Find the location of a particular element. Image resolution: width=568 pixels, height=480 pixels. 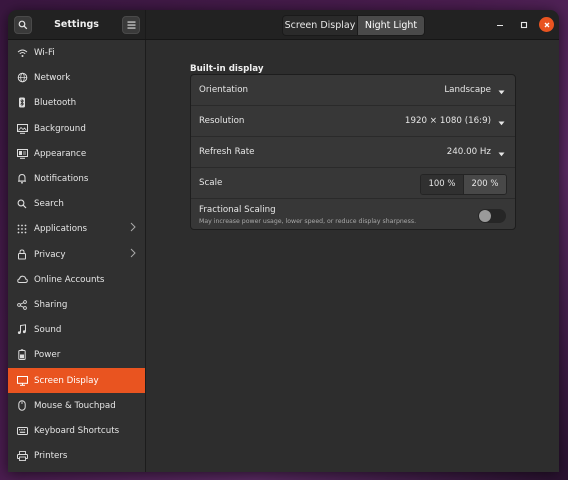

search-button is located at coordinates (23, 25).